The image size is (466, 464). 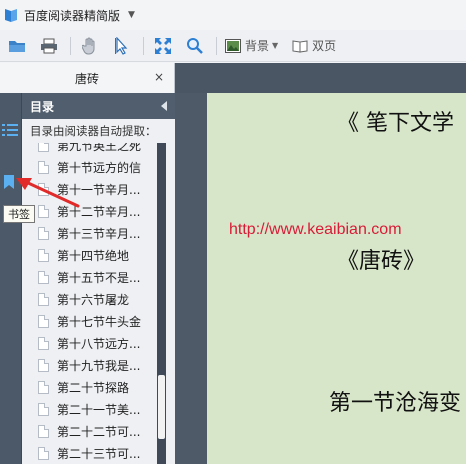 What do you see at coordinates (257, 46) in the screenshot?
I see `background-label: 背景` at bounding box center [257, 46].